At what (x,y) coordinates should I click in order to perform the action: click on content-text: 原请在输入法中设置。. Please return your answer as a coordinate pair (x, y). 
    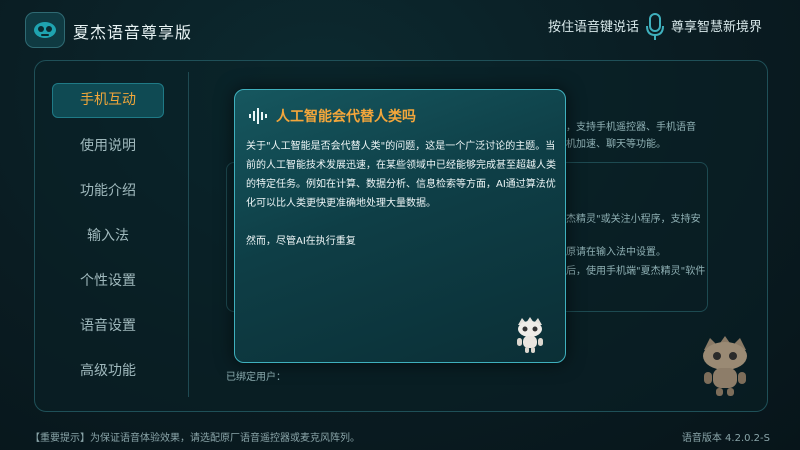
    Looking at the image, I should click on (616, 252).